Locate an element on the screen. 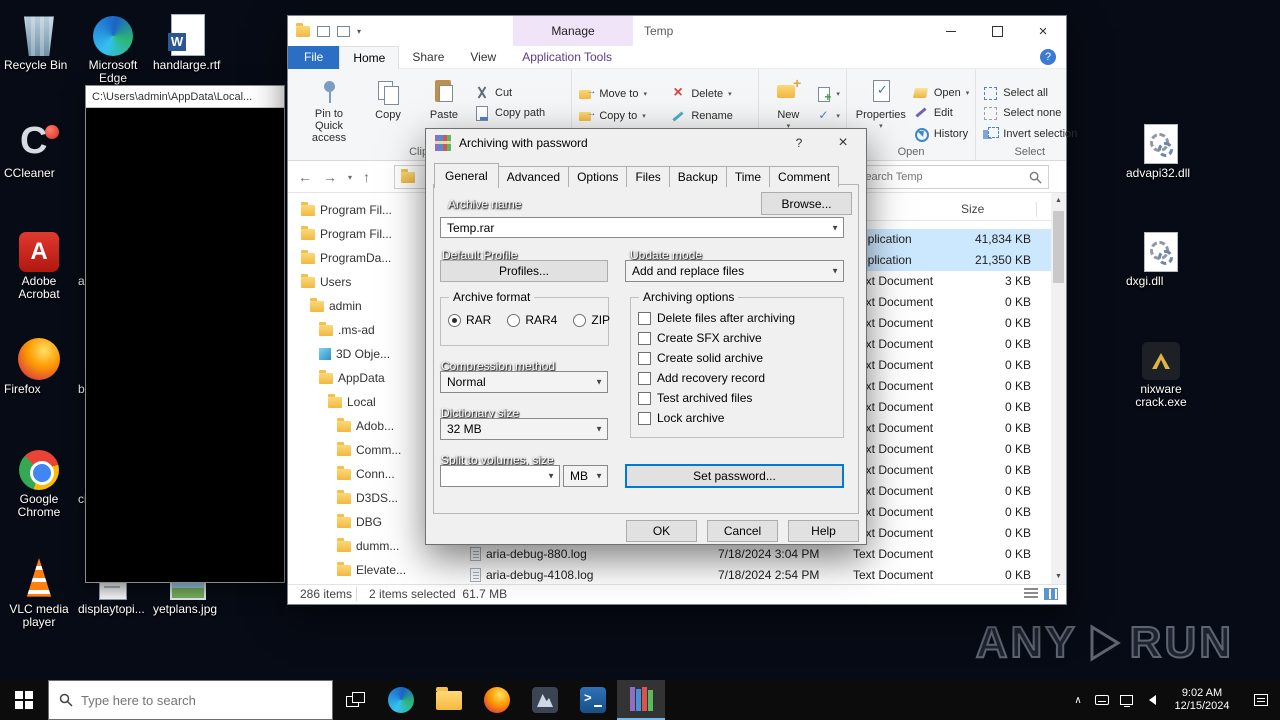 This screenshot has width=1280, height=720. desktop-icon-recycle-bin: Recycle Bin is located at coordinates (39, 41).